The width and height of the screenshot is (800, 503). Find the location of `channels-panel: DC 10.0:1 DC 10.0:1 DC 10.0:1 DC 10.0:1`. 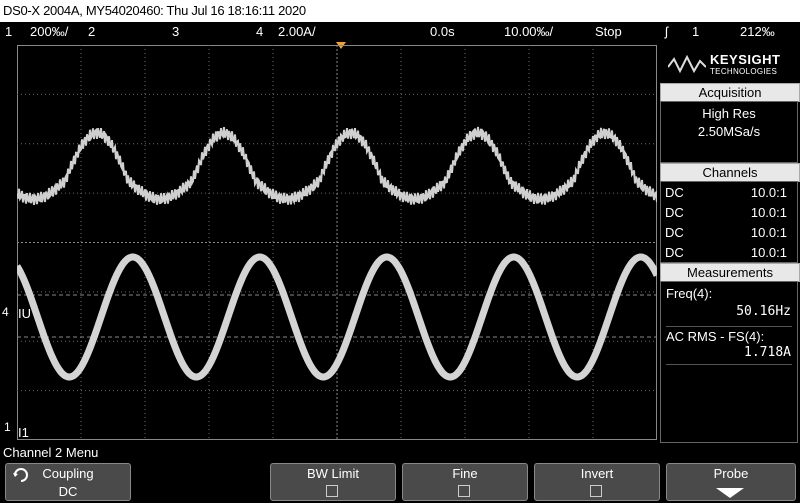

channels-panel: DC 10.0:1 DC 10.0:1 DC 10.0:1 DC 10.0:1 is located at coordinates (729, 222).